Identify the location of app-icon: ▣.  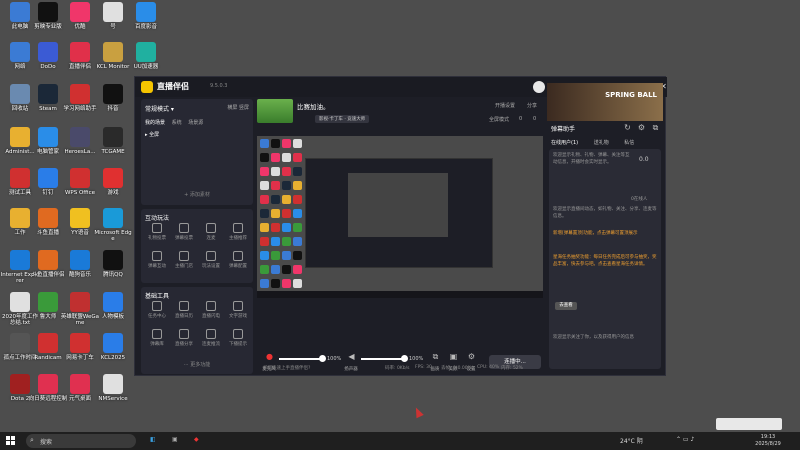
(175, 439).